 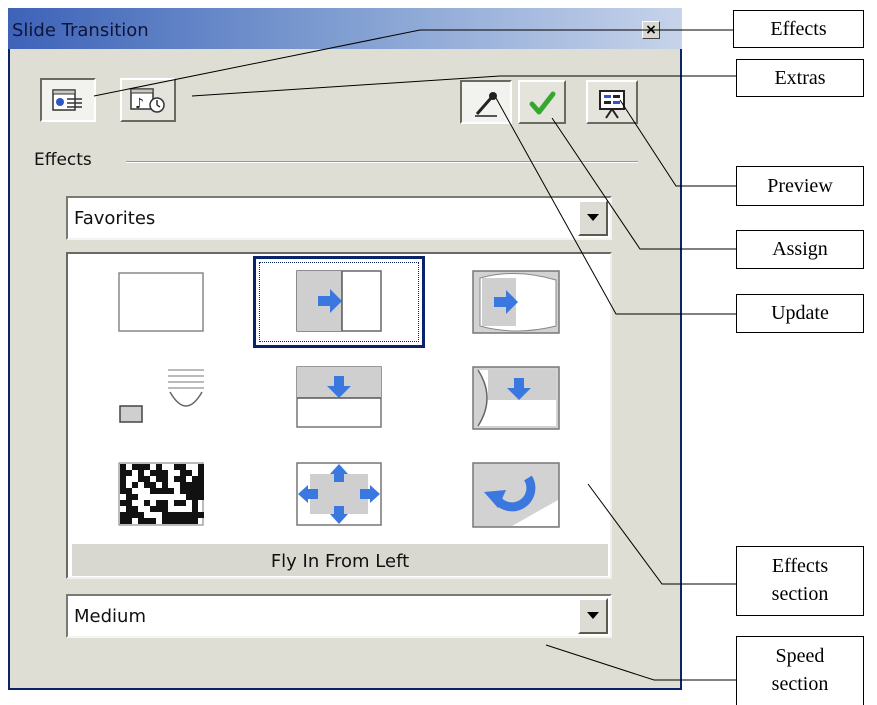 What do you see at coordinates (800, 594) in the screenshot?
I see `callout-effects-section-line2: section` at bounding box center [800, 594].